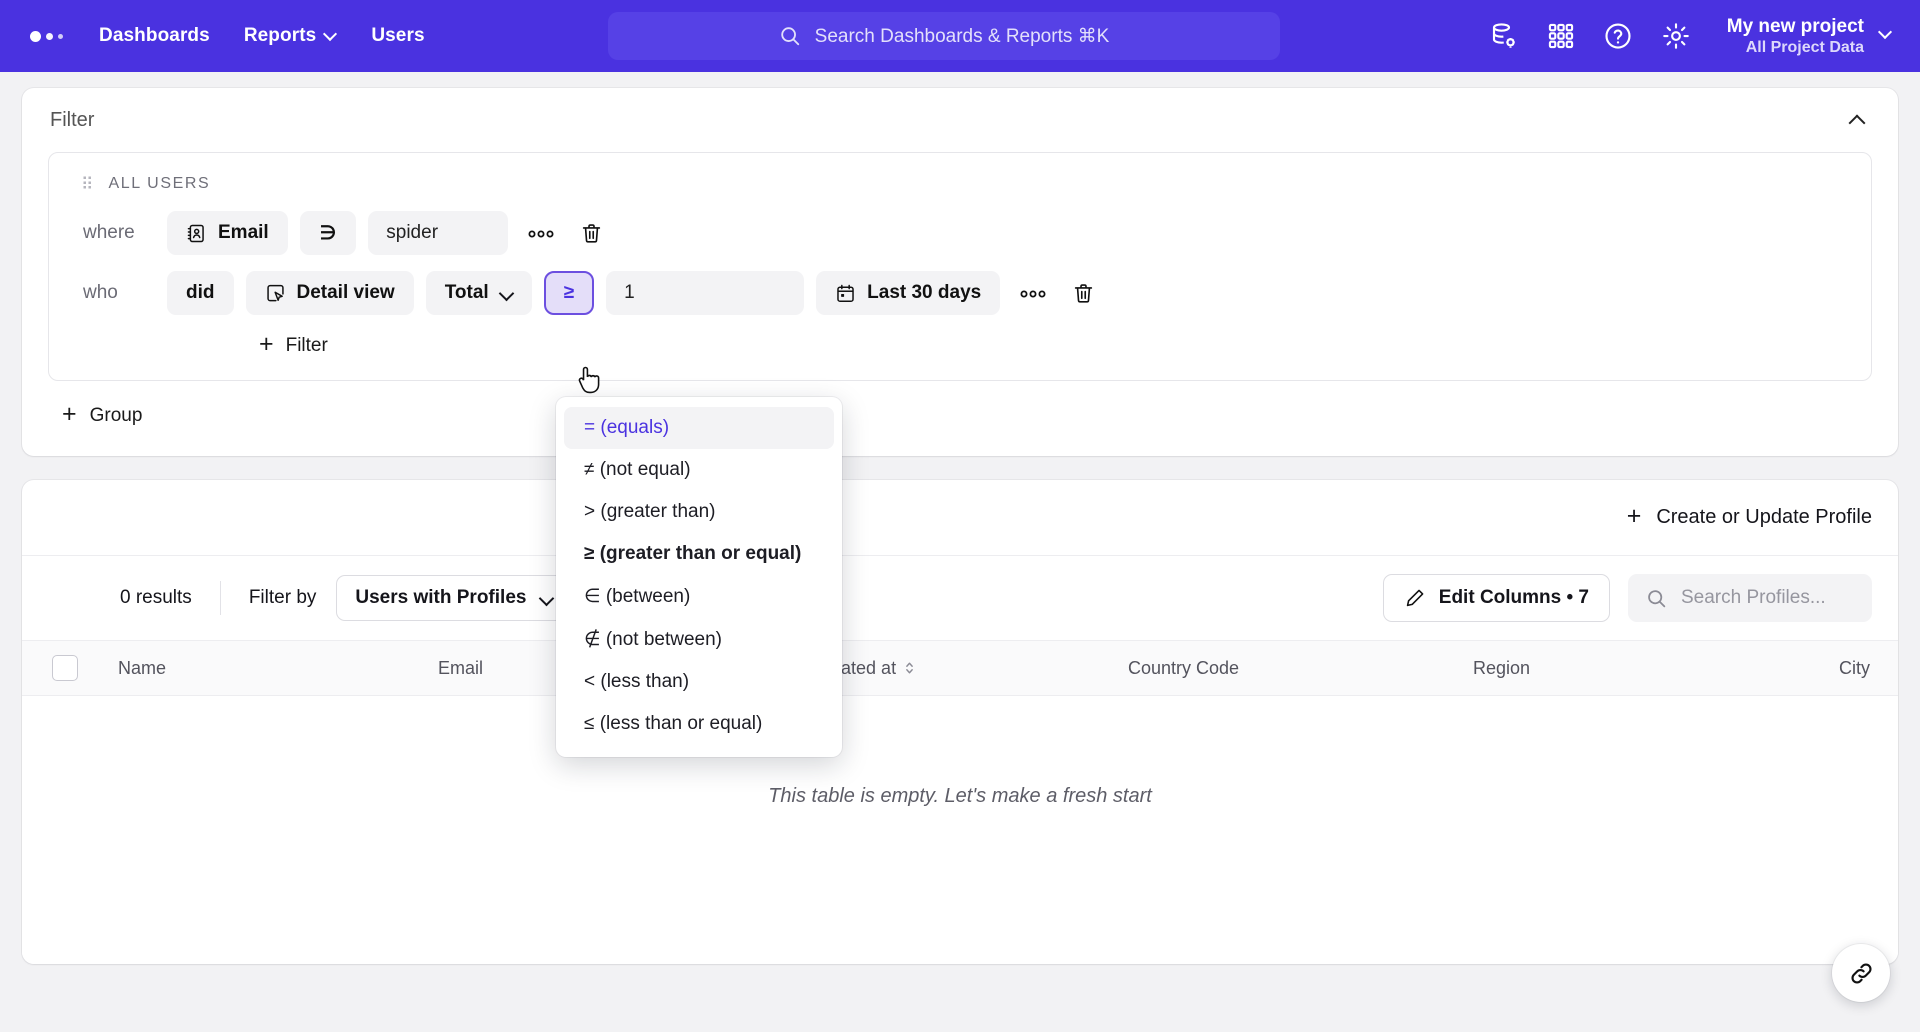 The height and width of the screenshot is (1032, 1920). I want to click on copy-link-fab, so click(1861, 973).